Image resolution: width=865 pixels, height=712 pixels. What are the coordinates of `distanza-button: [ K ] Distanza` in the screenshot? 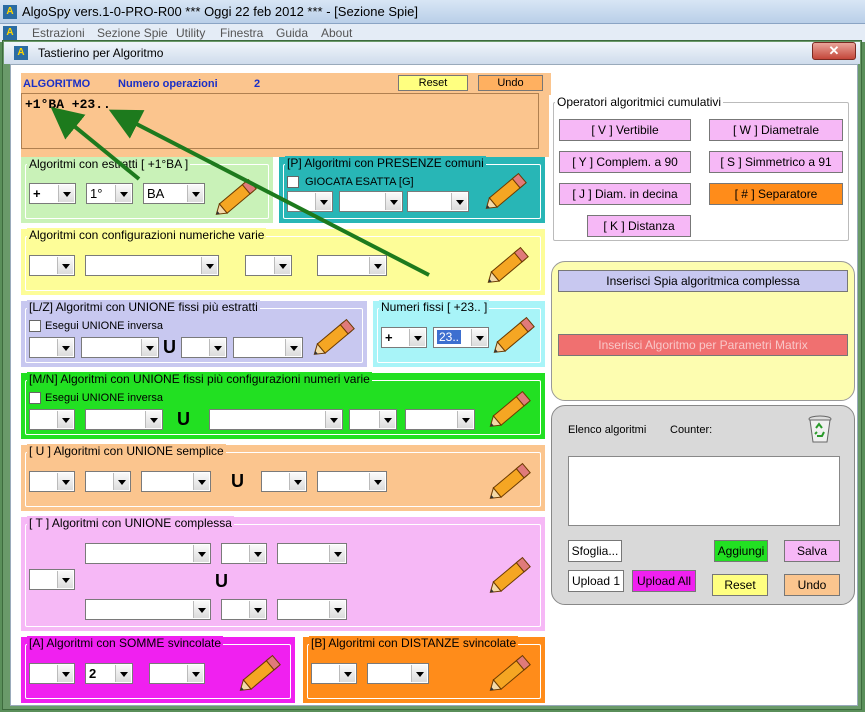 It's located at (639, 226).